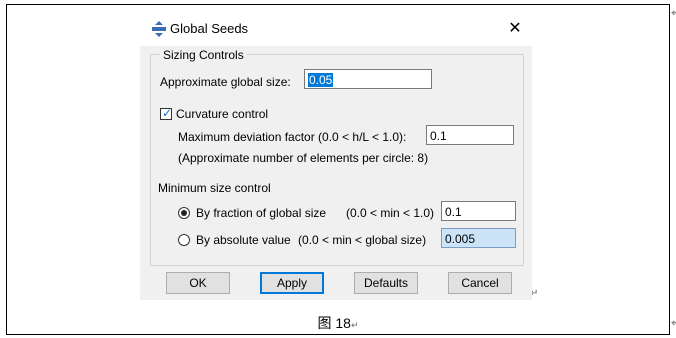  I want to click on radio-selected-dot, so click(184, 213).